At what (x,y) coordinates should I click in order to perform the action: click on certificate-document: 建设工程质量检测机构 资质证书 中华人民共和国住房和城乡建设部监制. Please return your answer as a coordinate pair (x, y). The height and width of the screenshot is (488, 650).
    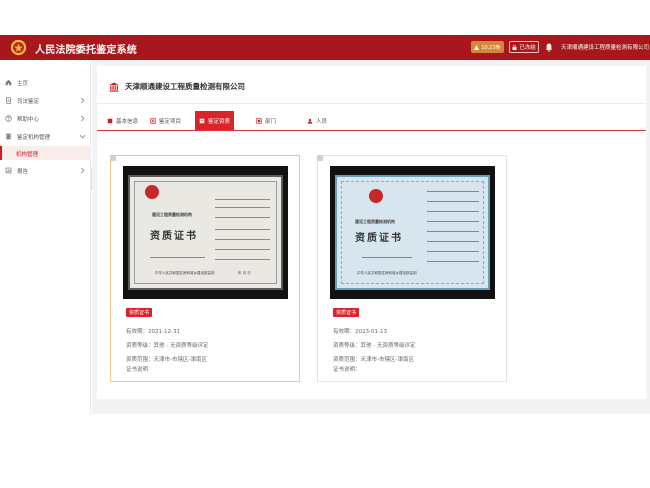
    Looking at the image, I should click on (412, 232).